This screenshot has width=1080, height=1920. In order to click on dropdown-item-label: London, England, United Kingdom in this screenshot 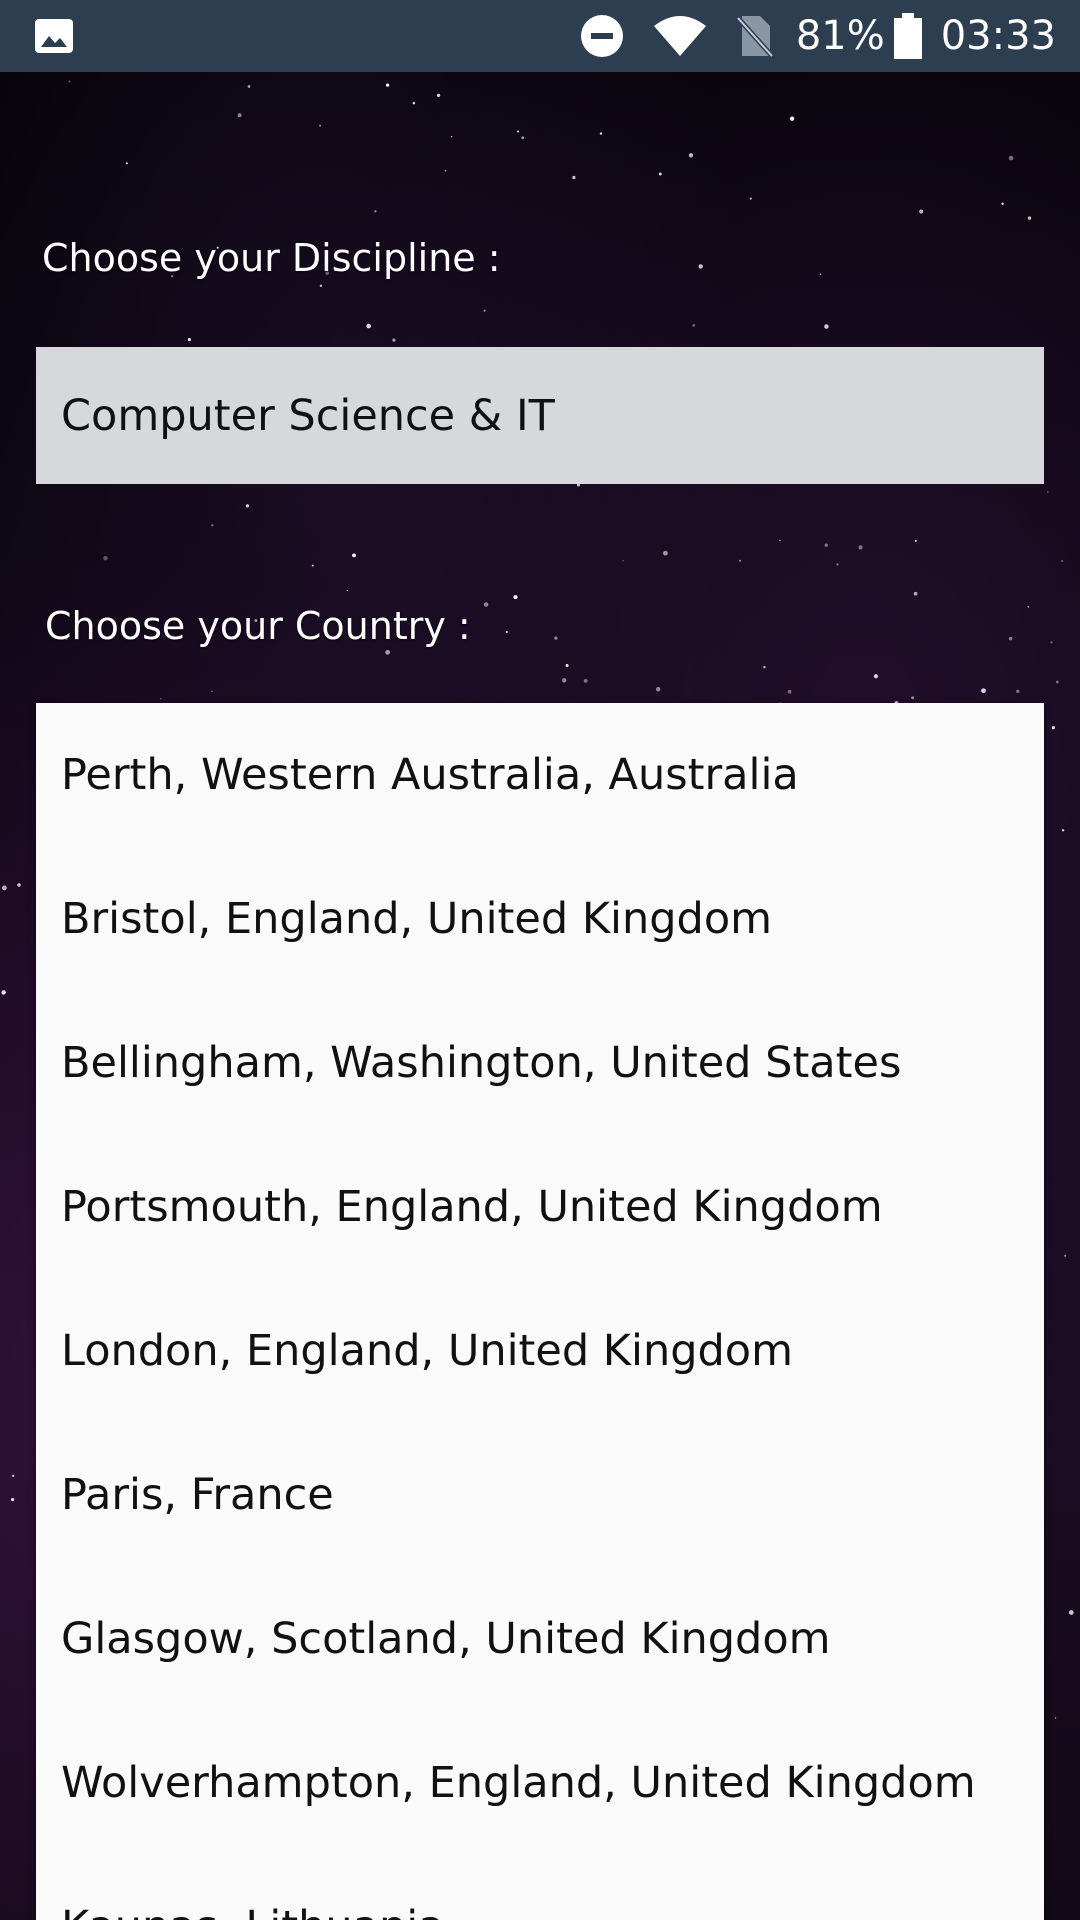, I will do `click(427, 1351)`.